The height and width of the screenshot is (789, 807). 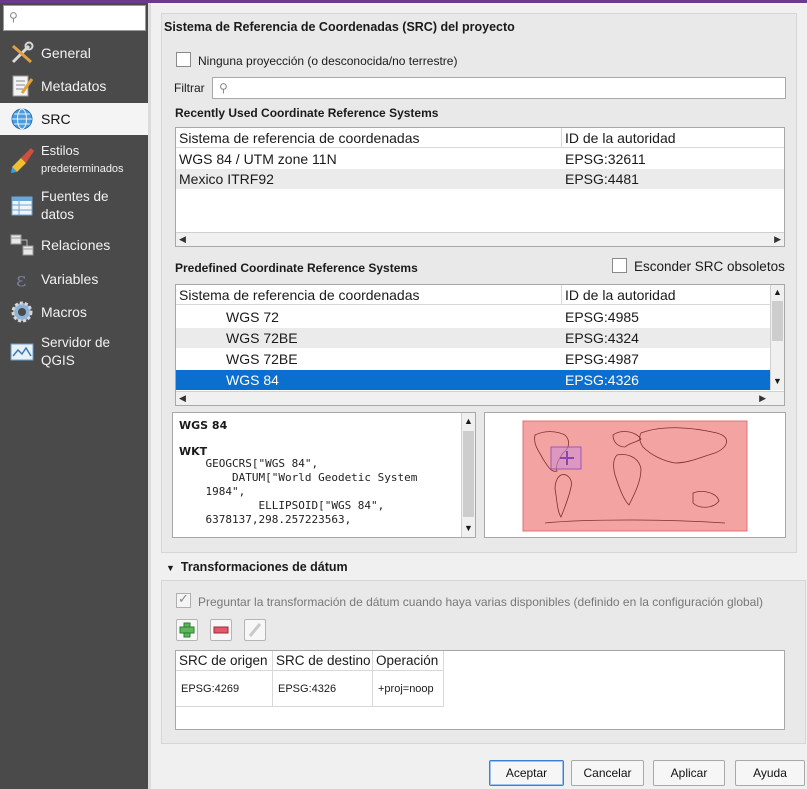 What do you see at coordinates (473, 359) in the screenshot?
I see `table-row: WGS 72BE EPSG:4987` at bounding box center [473, 359].